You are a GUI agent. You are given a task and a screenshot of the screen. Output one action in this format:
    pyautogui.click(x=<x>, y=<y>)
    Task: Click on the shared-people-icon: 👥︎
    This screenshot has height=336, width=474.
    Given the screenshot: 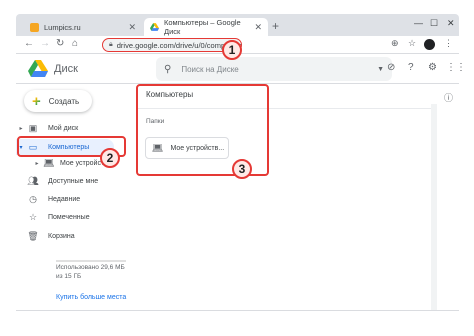 What is the action you would take?
    pyautogui.click(x=33, y=180)
    